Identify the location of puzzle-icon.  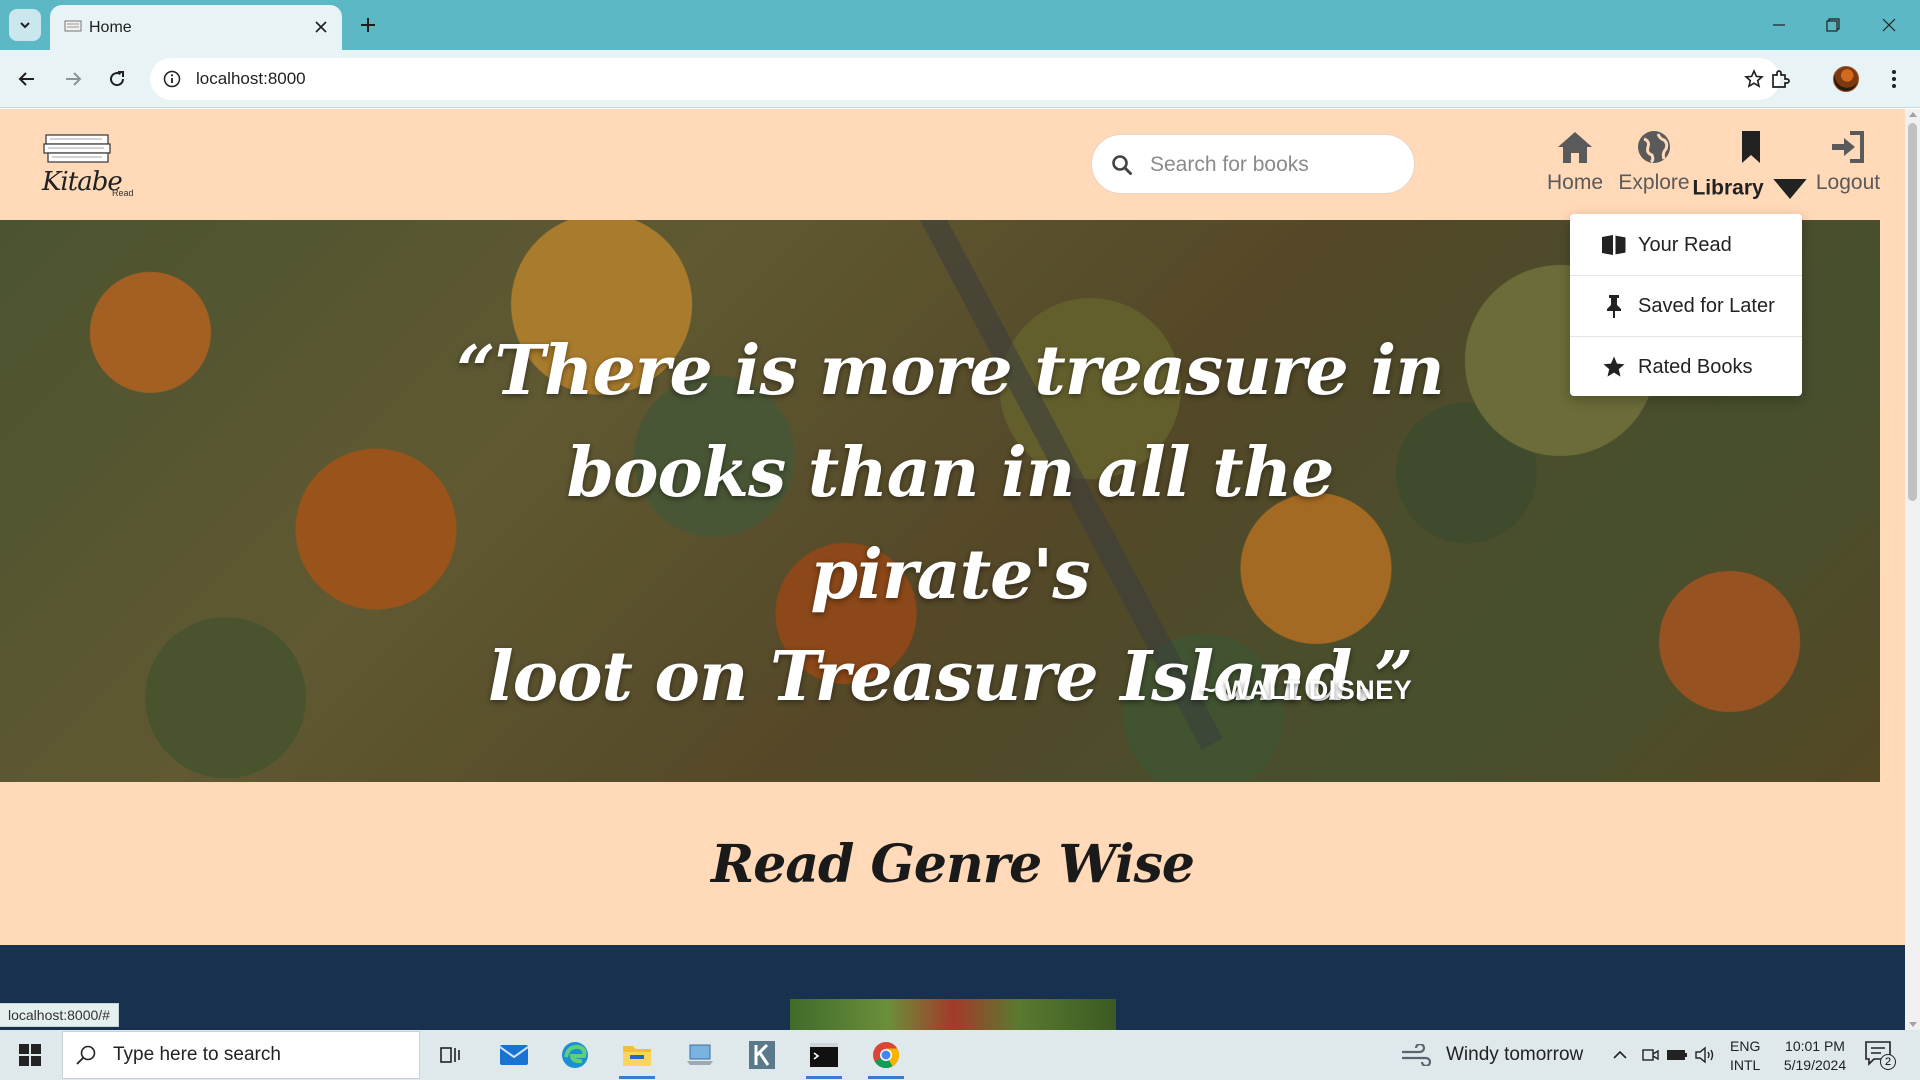
(1781, 79).